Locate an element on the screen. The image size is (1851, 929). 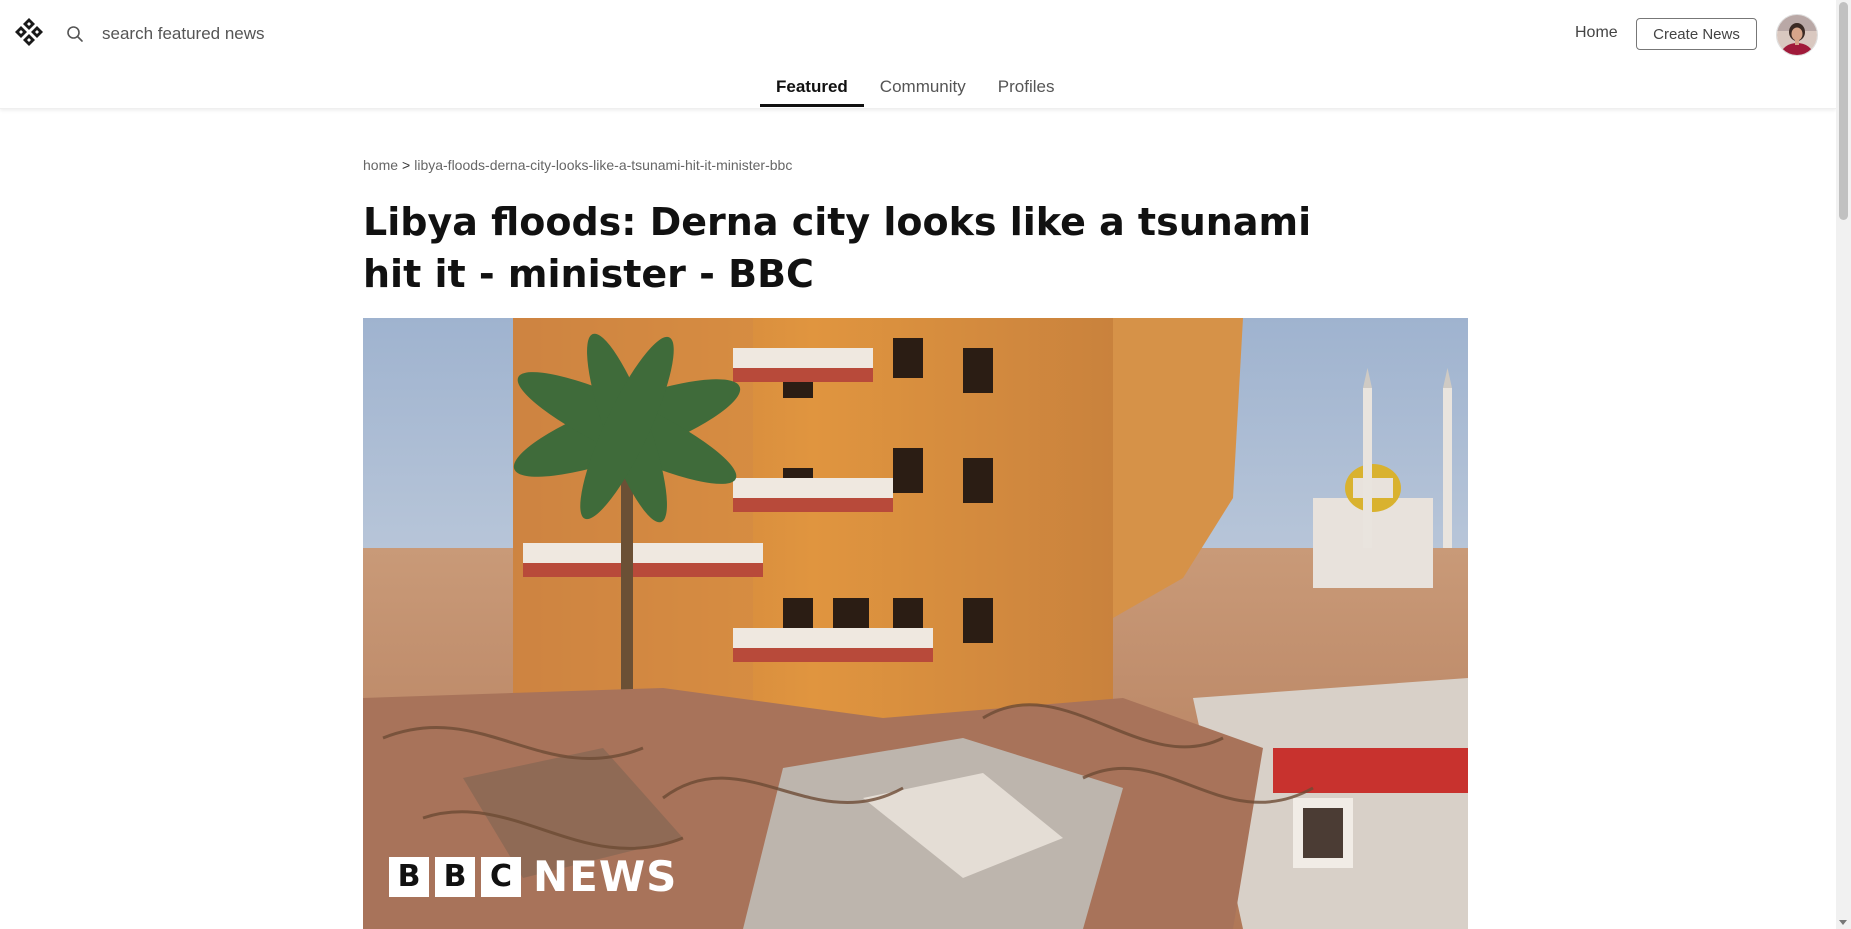
tab-profiles: Profiles is located at coordinates (1026, 89).